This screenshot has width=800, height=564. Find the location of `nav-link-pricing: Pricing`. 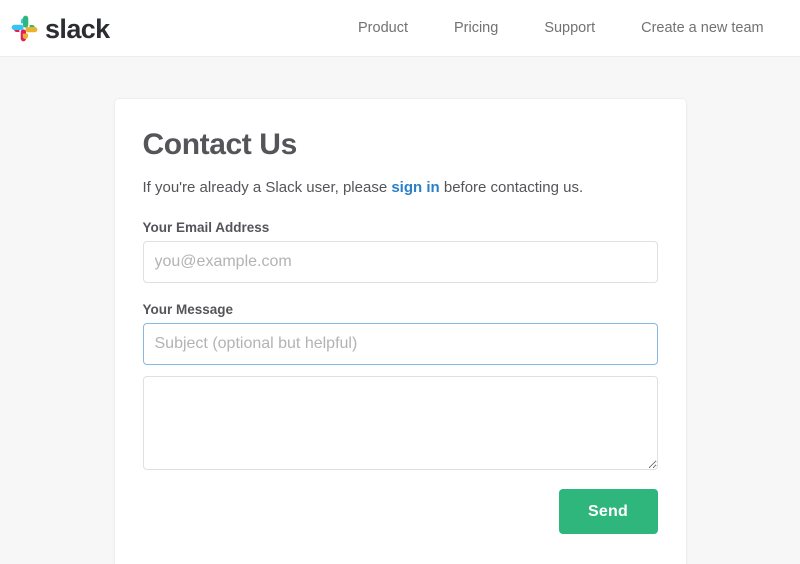

nav-link-pricing: Pricing is located at coordinates (476, 28).